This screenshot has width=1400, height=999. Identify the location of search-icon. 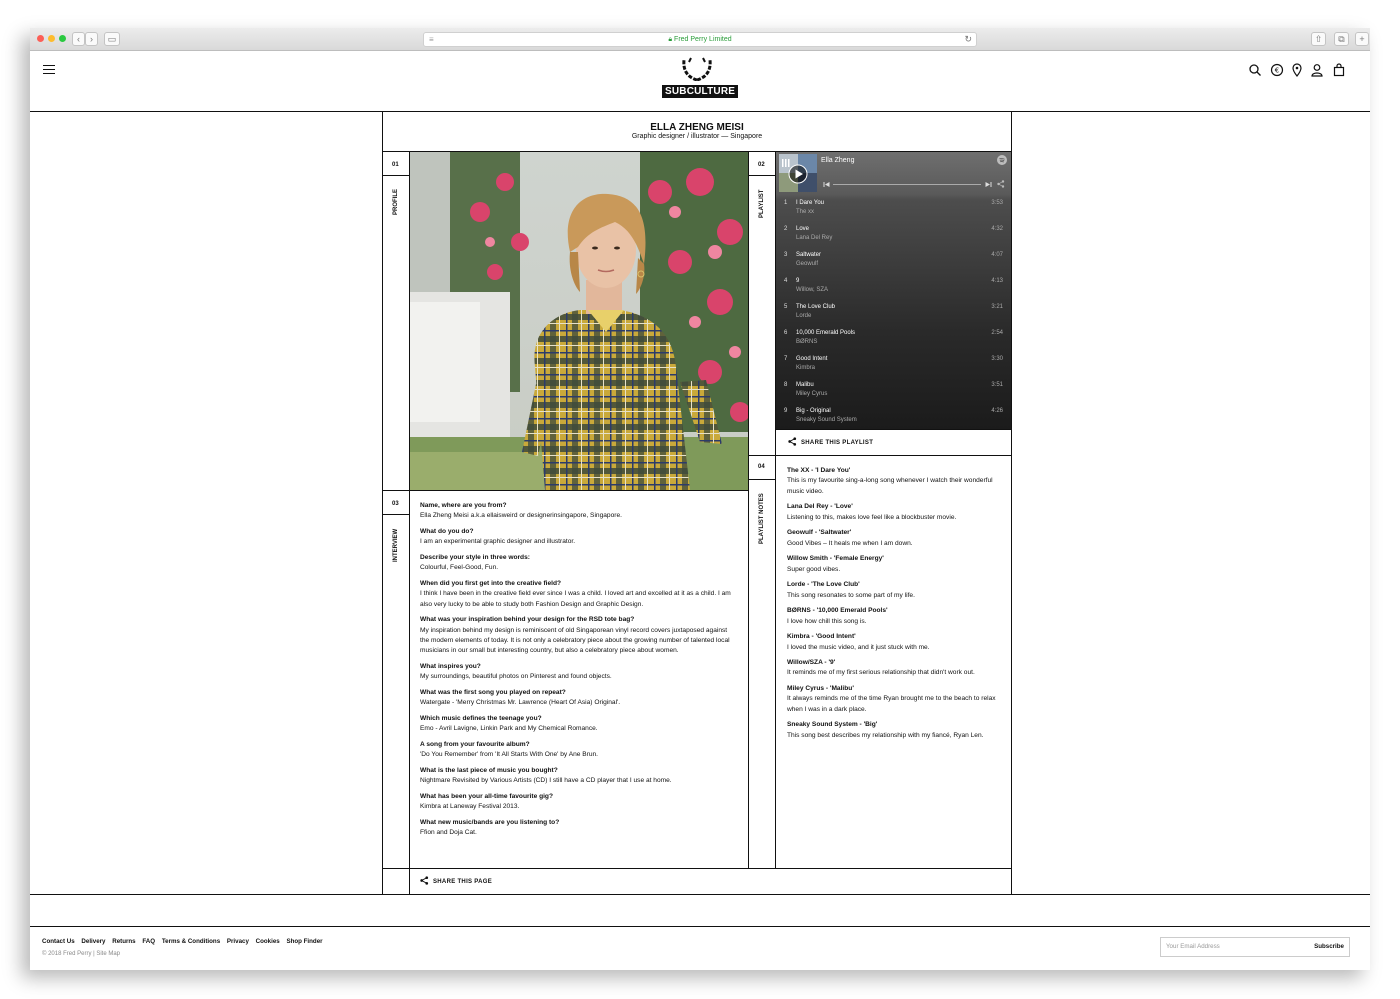
(1255, 70).